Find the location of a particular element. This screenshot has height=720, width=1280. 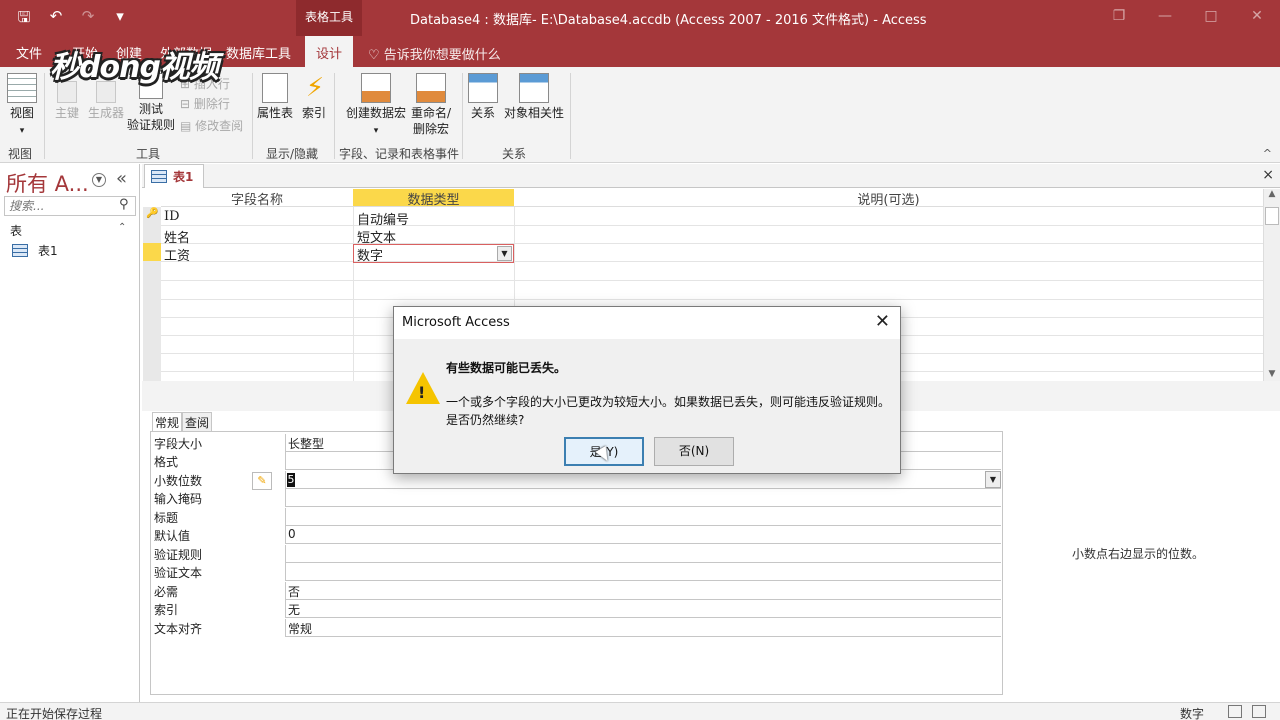

undo-icon: ↶ is located at coordinates (56, 19).